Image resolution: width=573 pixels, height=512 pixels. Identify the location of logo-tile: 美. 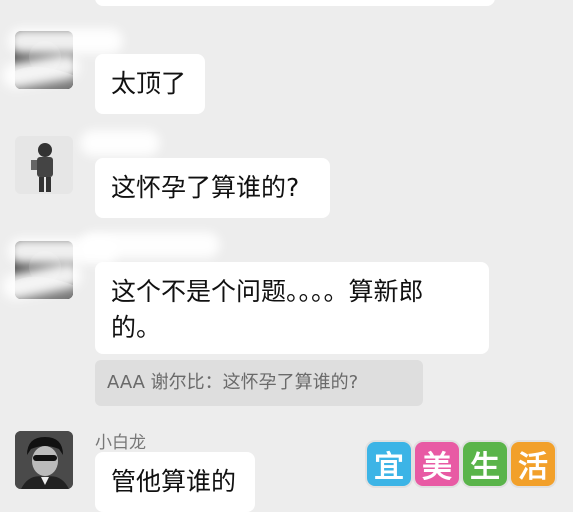
(437, 464).